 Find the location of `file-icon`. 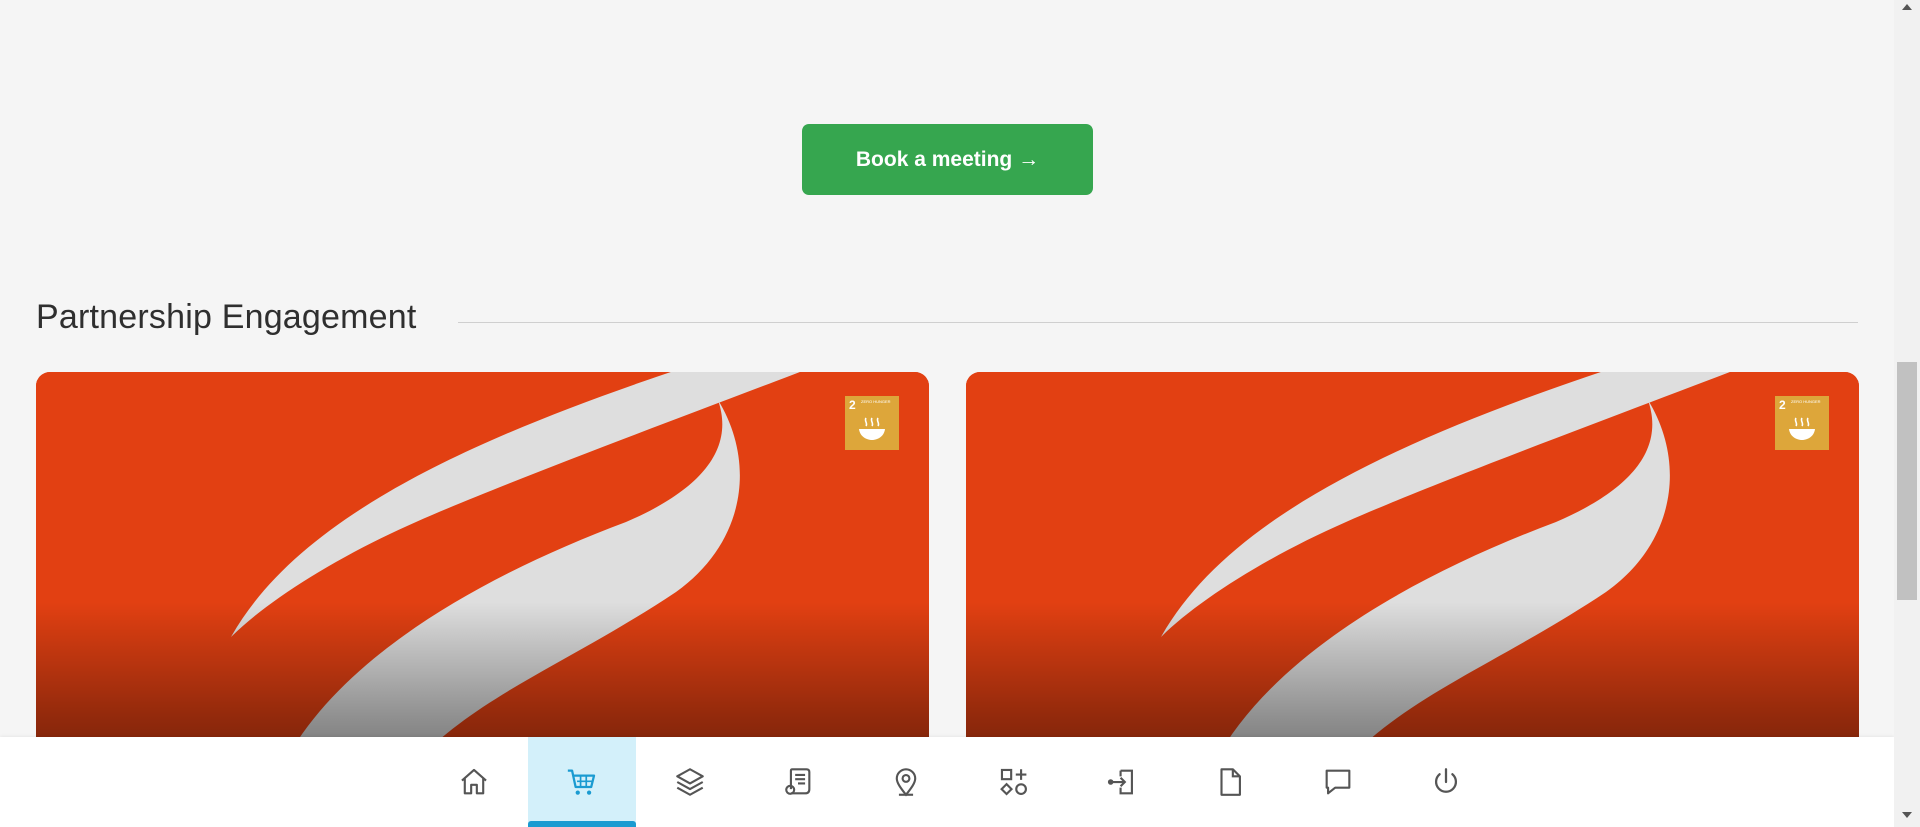

file-icon is located at coordinates (1230, 782).